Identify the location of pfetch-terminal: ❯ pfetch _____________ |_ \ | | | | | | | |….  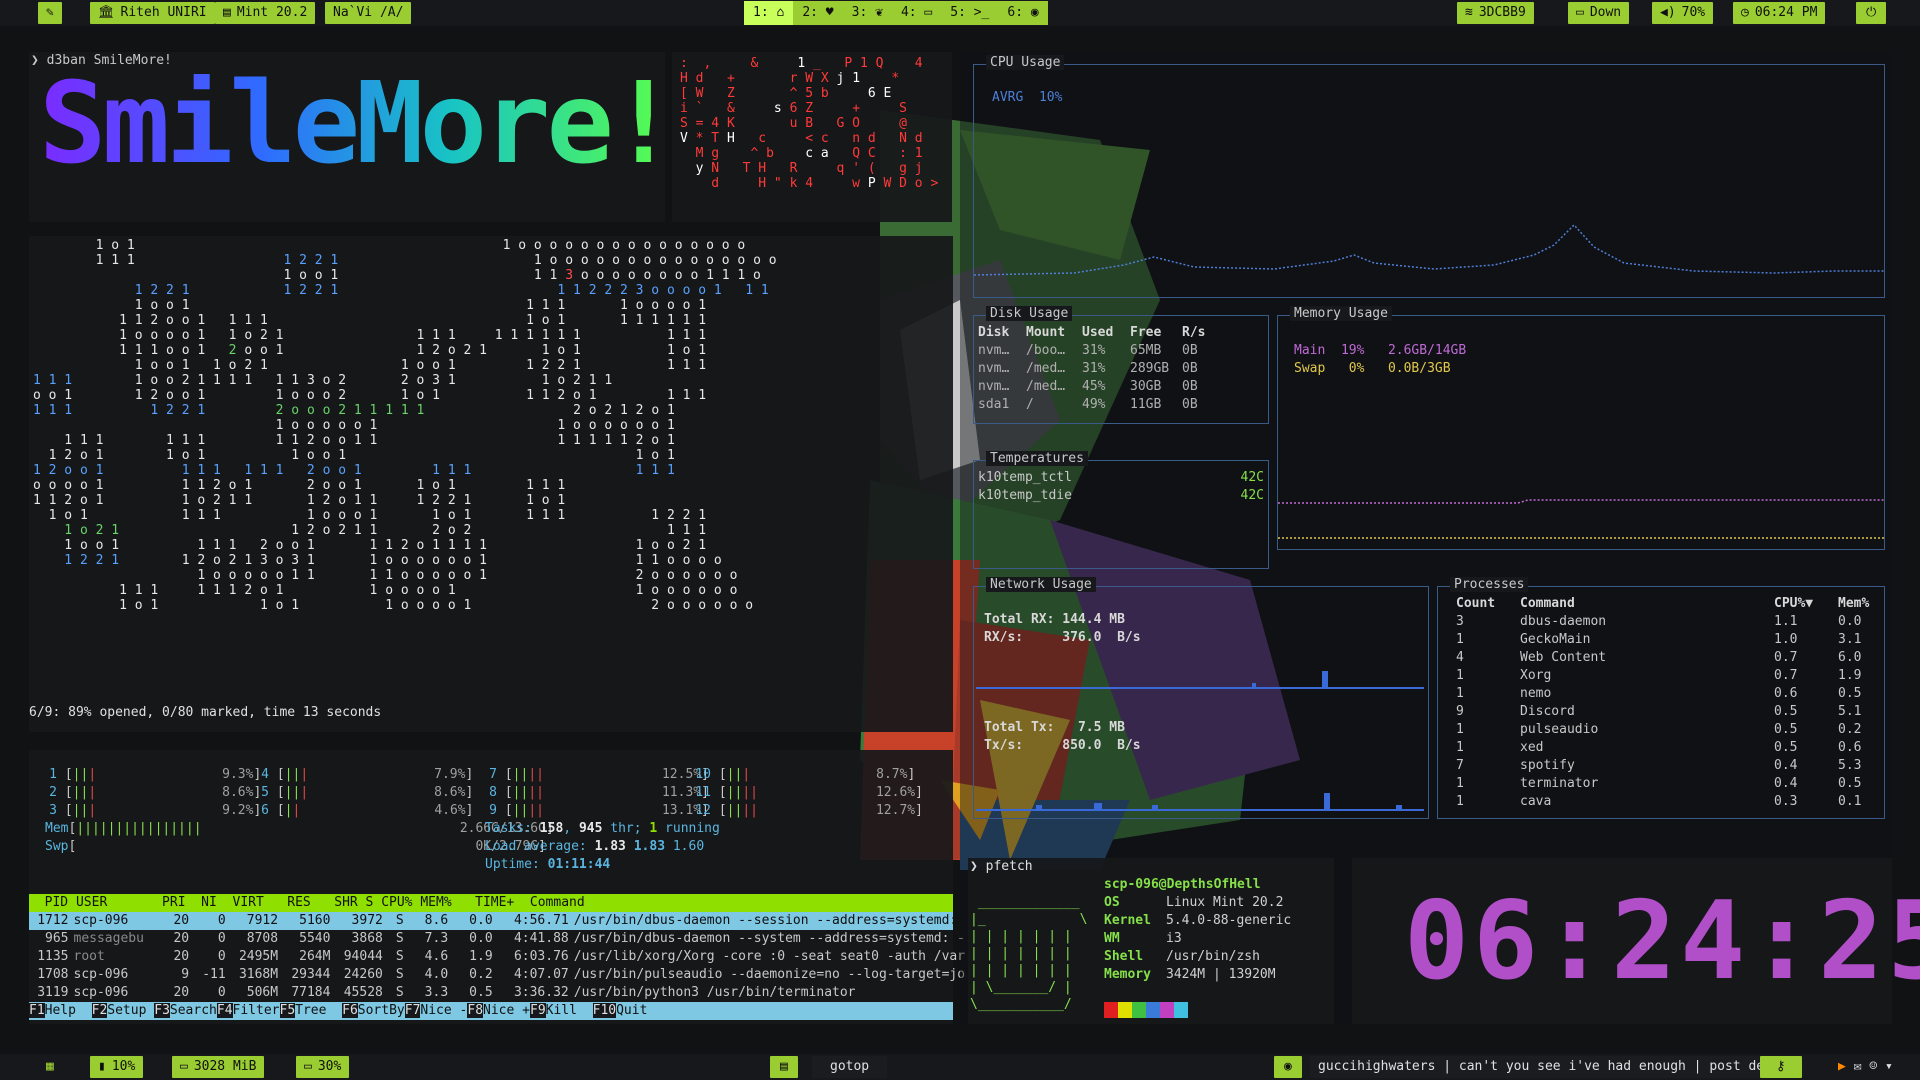
(1151, 941).